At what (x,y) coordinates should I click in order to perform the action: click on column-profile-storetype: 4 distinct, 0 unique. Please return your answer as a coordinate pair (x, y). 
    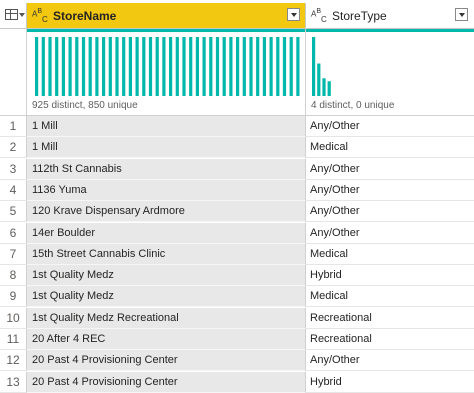
    Looking at the image, I should click on (390, 72).